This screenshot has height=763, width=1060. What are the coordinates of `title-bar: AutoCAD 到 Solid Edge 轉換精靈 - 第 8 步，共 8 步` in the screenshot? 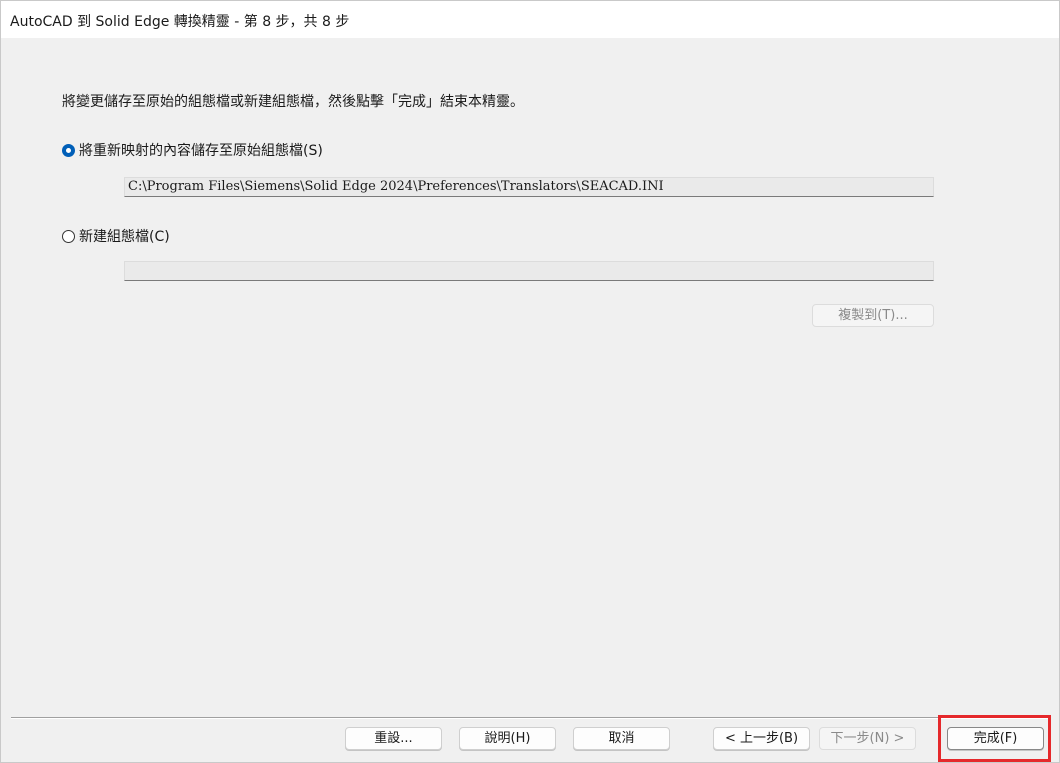 It's located at (530, 19).